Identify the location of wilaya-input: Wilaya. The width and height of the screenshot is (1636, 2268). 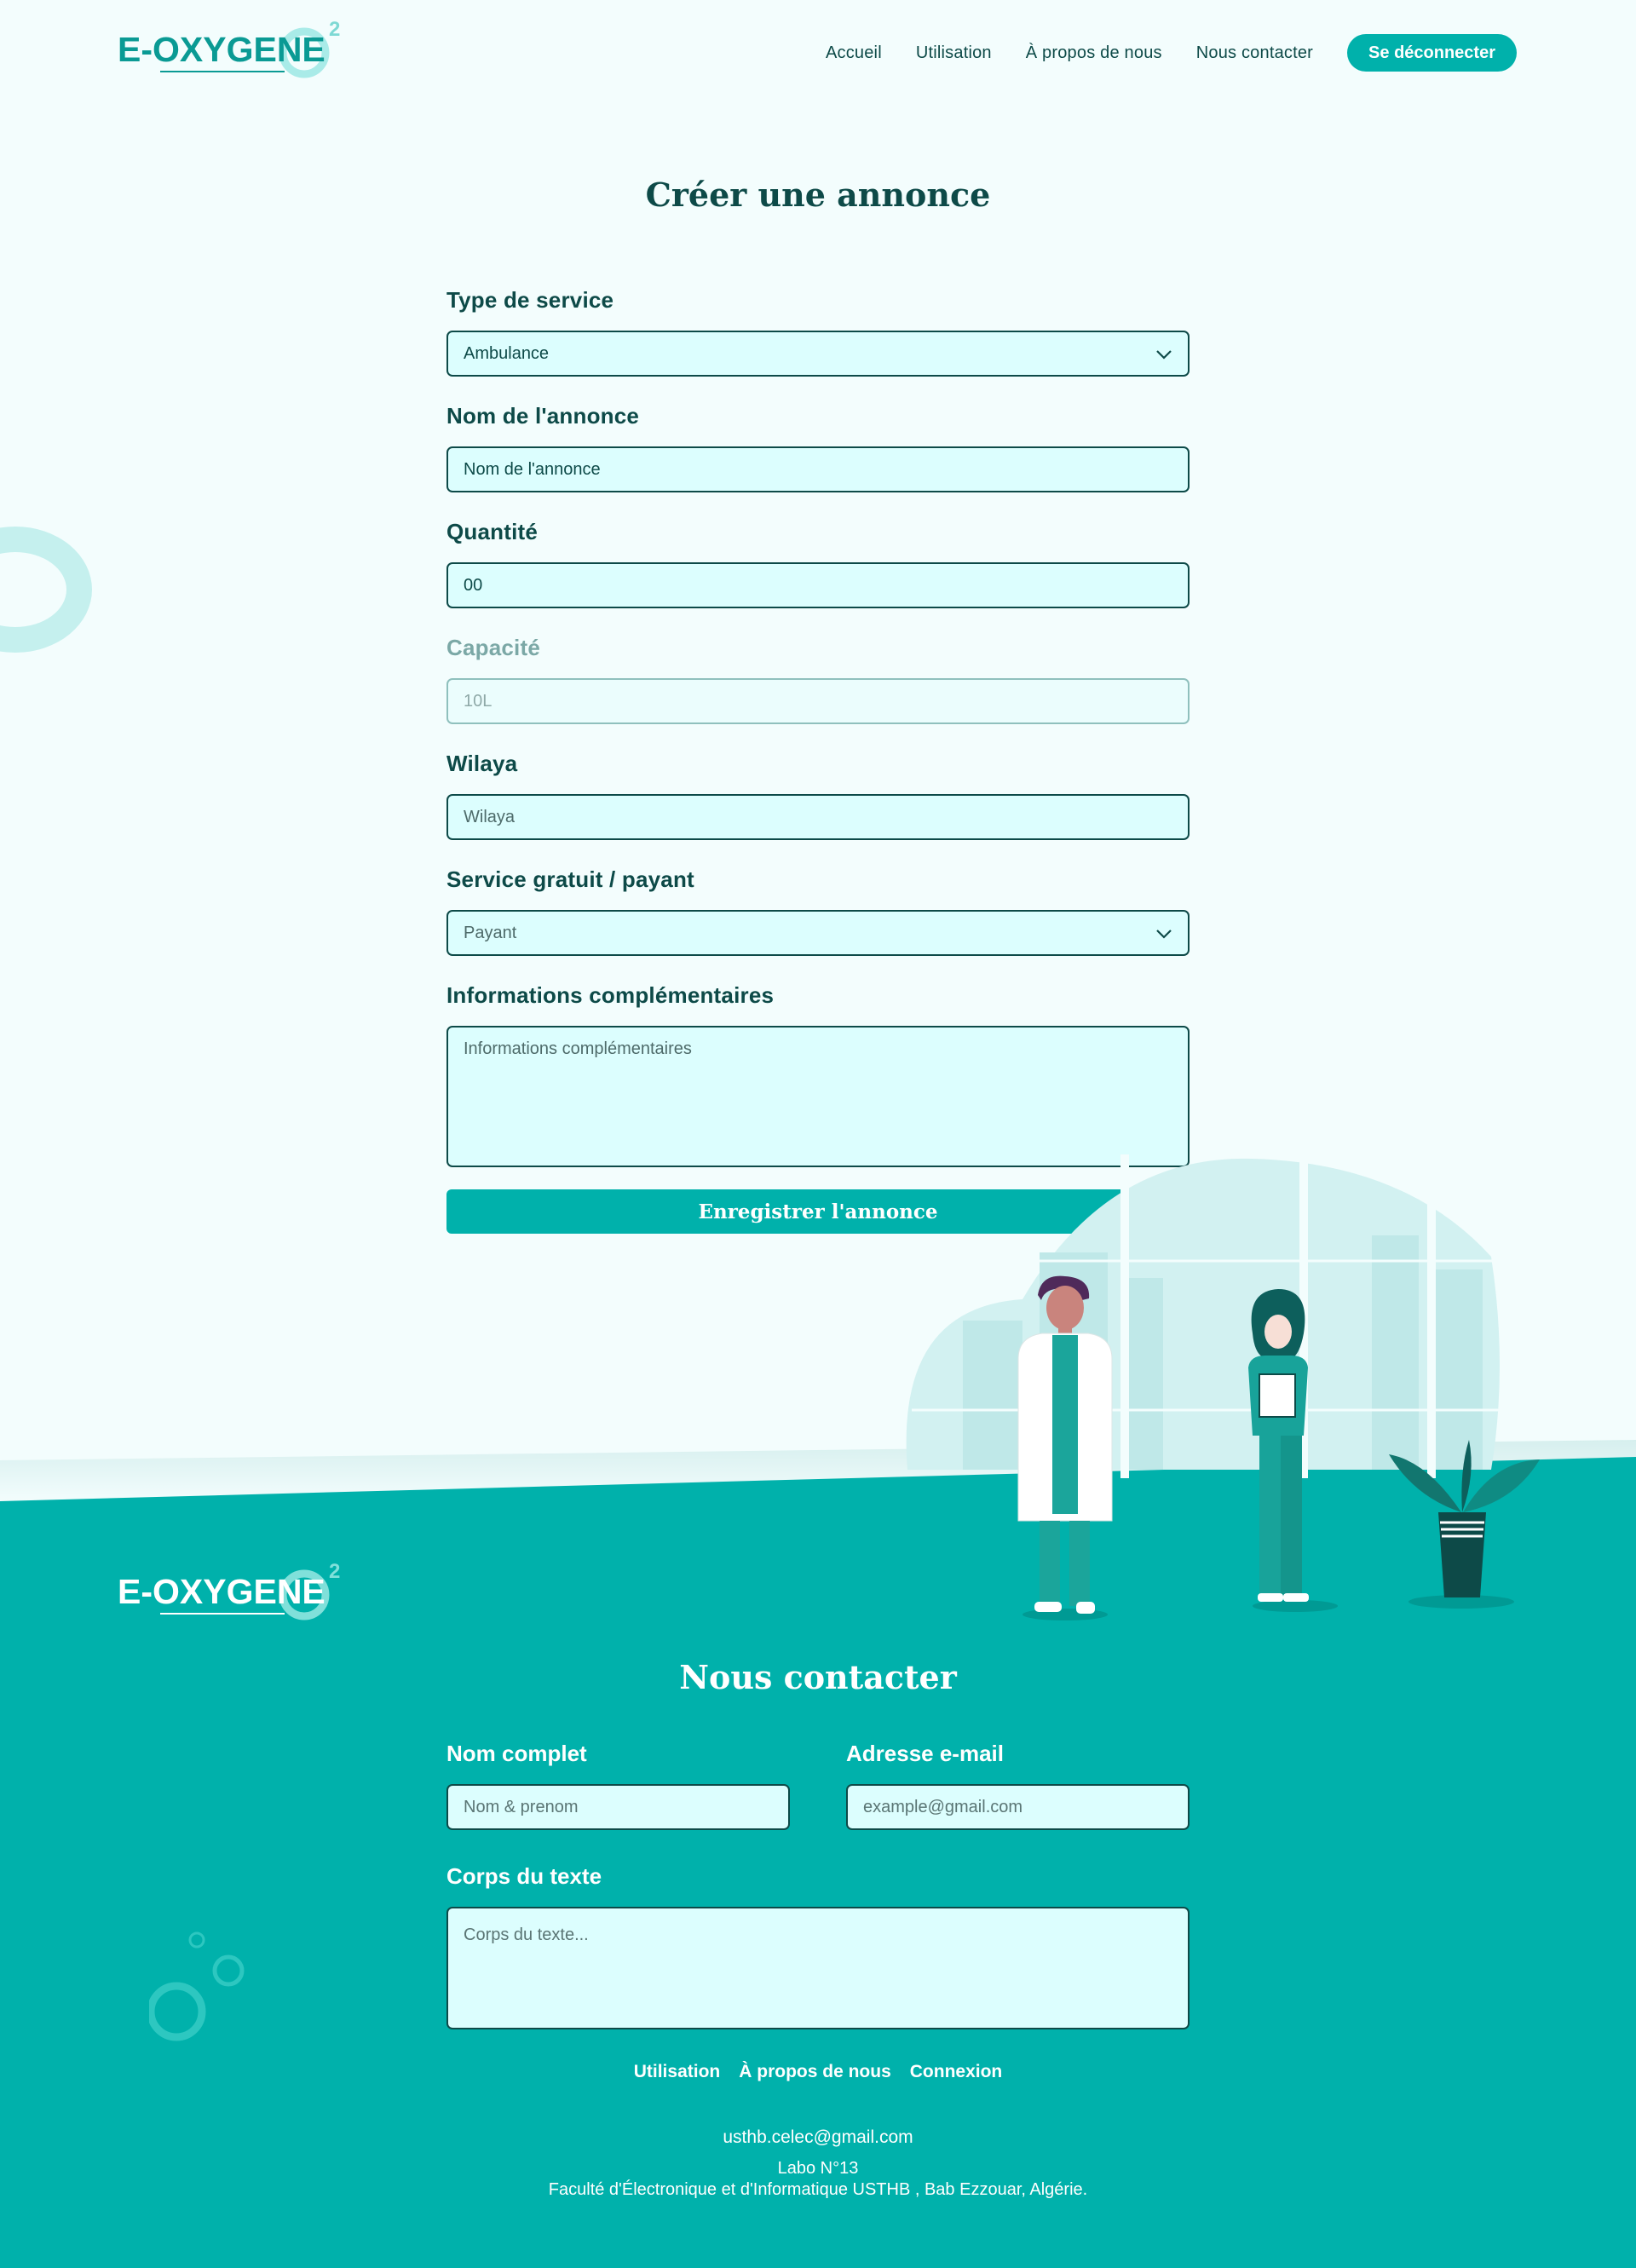
(818, 817).